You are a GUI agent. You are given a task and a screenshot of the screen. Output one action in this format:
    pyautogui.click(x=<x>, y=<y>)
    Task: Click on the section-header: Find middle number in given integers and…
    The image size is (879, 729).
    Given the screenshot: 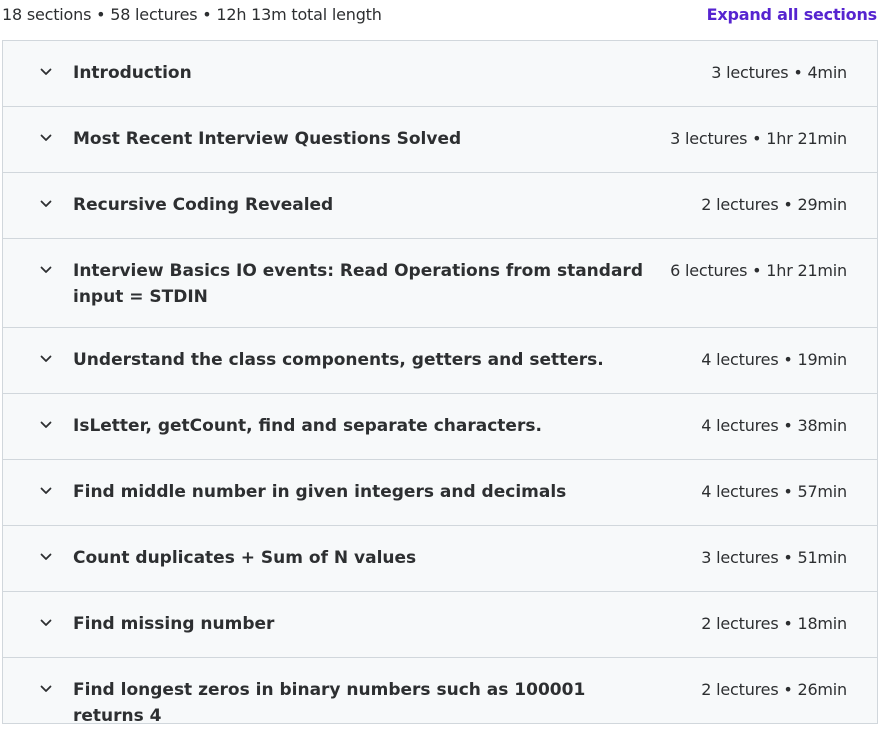 What is the action you would take?
    pyautogui.click(x=440, y=493)
    